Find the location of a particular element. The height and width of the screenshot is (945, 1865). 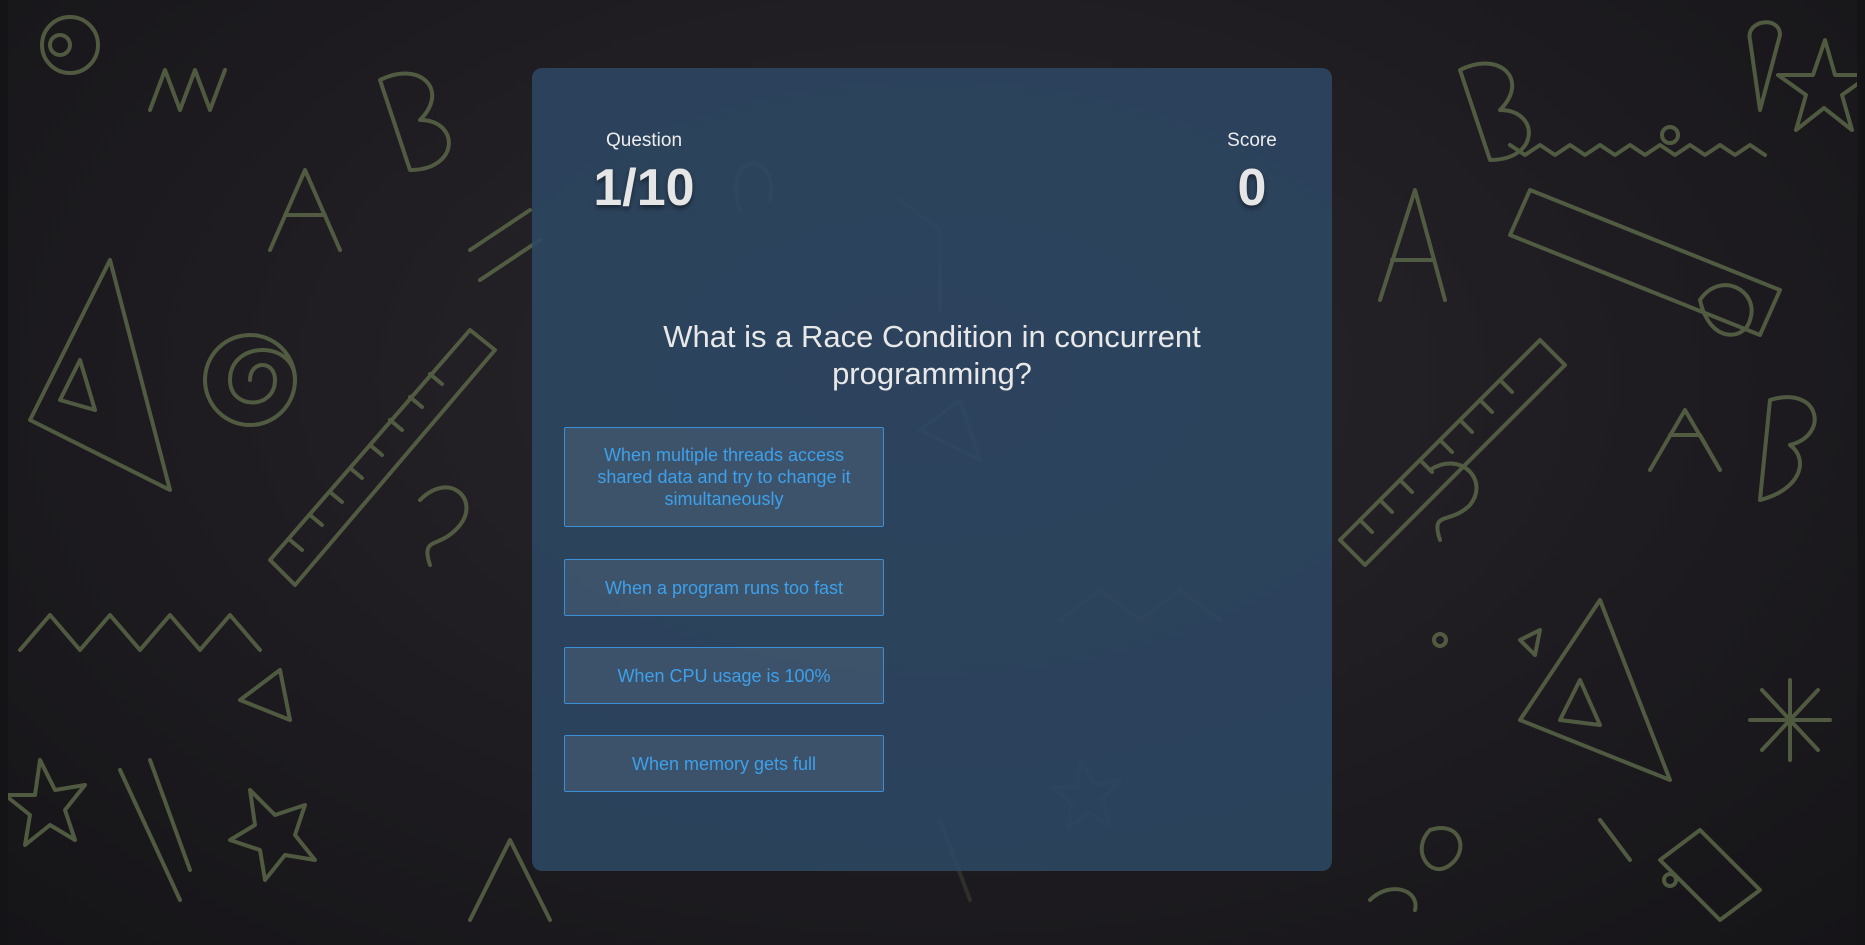

score-counter: Score 0 is located at coordinates (1252, 174).